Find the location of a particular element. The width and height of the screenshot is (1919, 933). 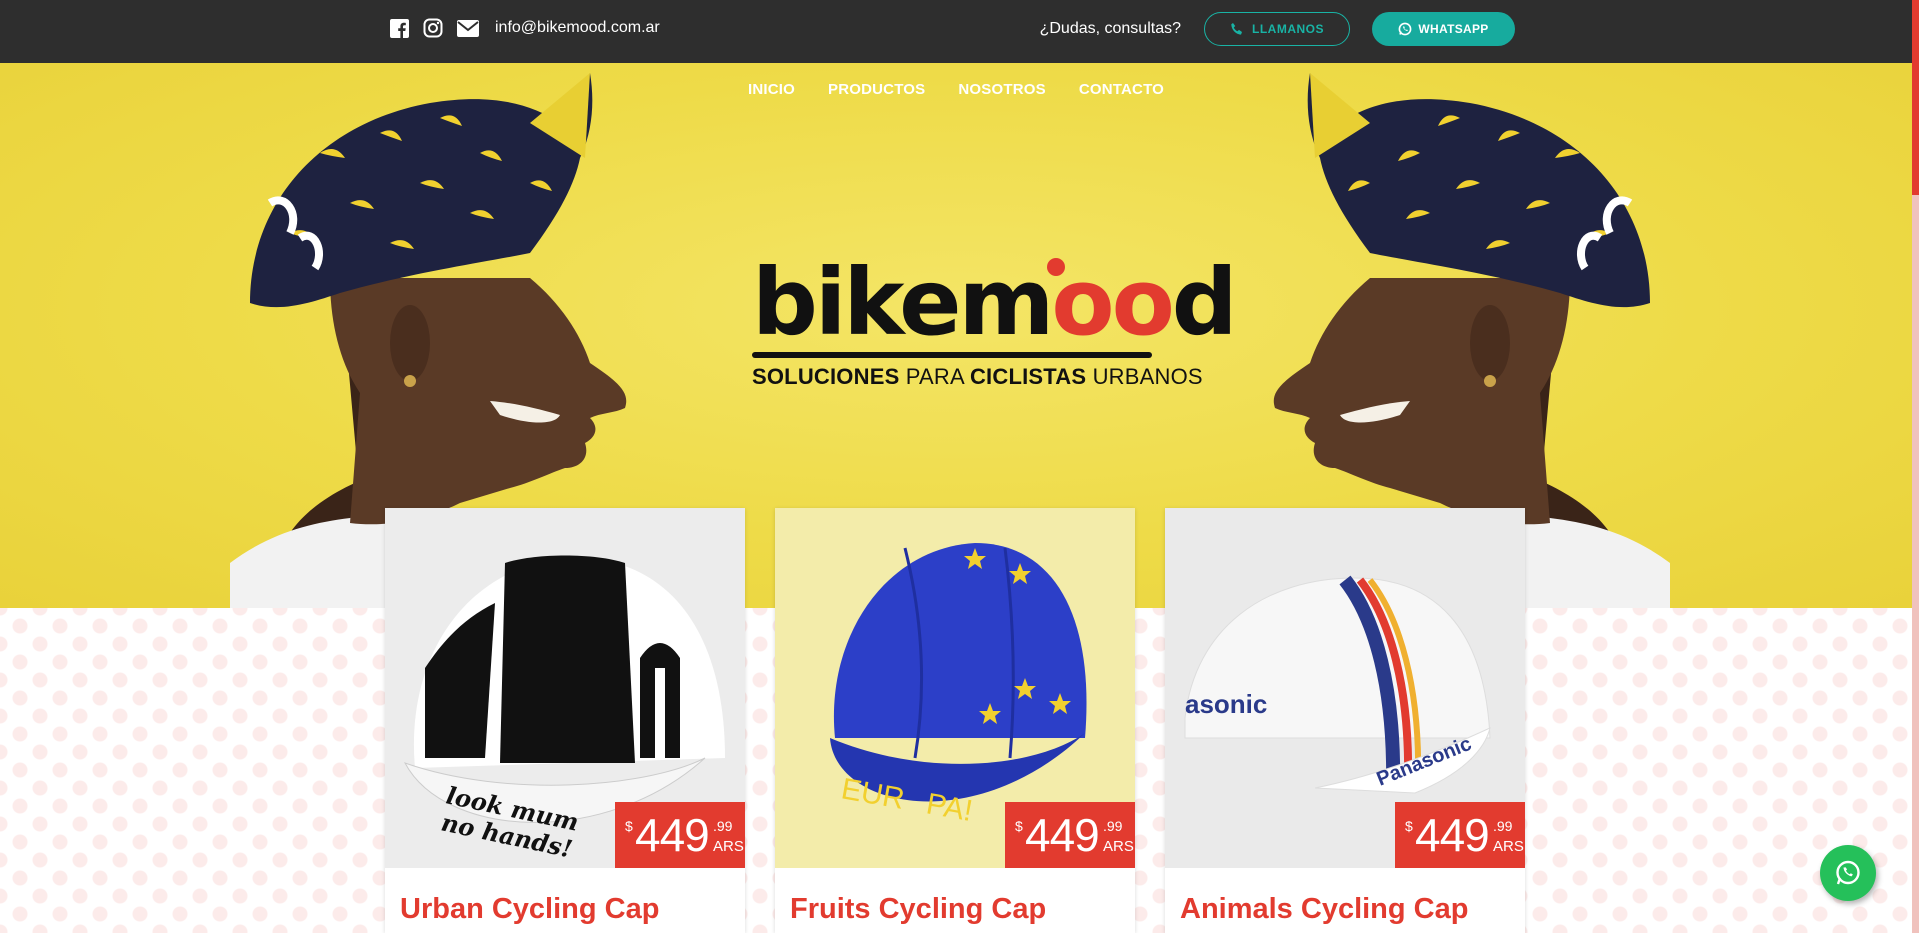

logo-word-b: oo is located at coordinates (1112, 302).